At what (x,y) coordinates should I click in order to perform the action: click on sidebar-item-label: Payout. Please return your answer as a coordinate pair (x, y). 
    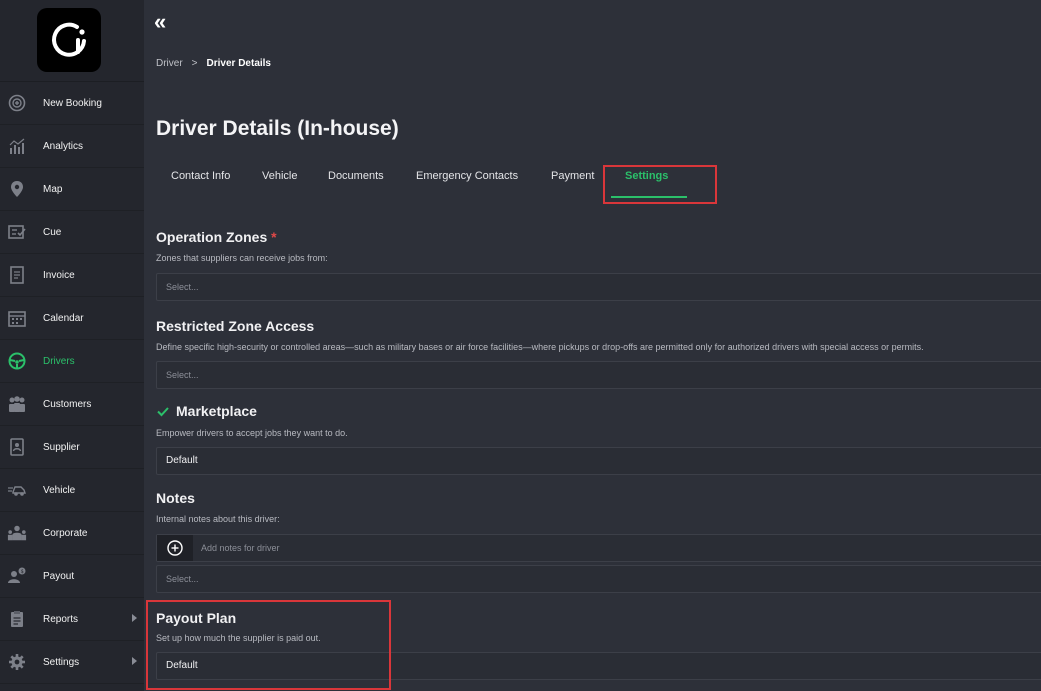
    Looking at the image, I should click on (59, 576).